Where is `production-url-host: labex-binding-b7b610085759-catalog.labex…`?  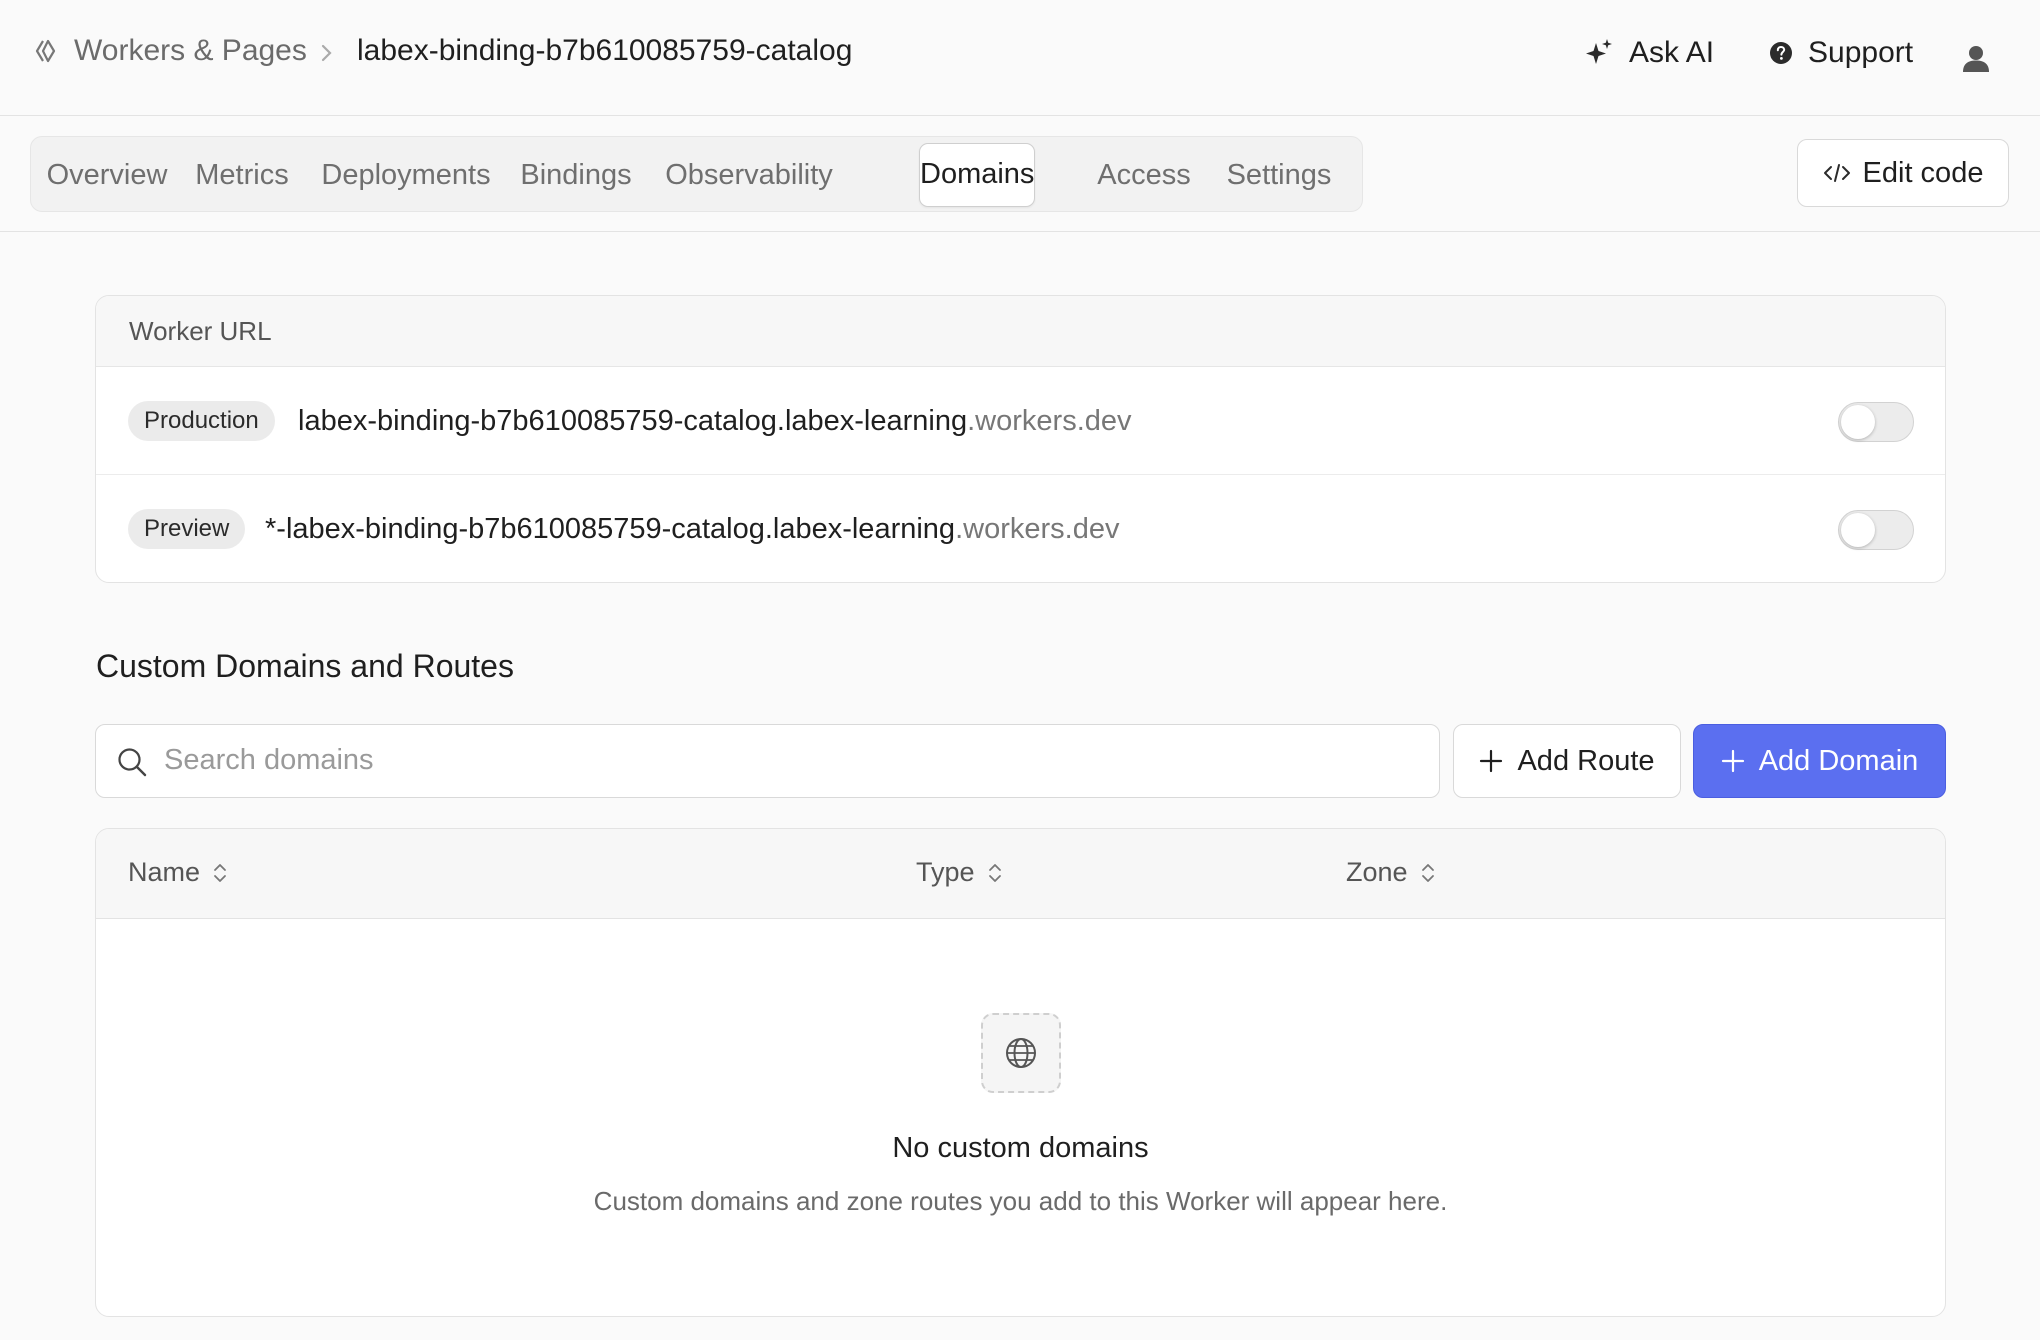 production-url-host: labex-binding-b7b610085759-catalog.labex… is located at coordinates (633, 421).